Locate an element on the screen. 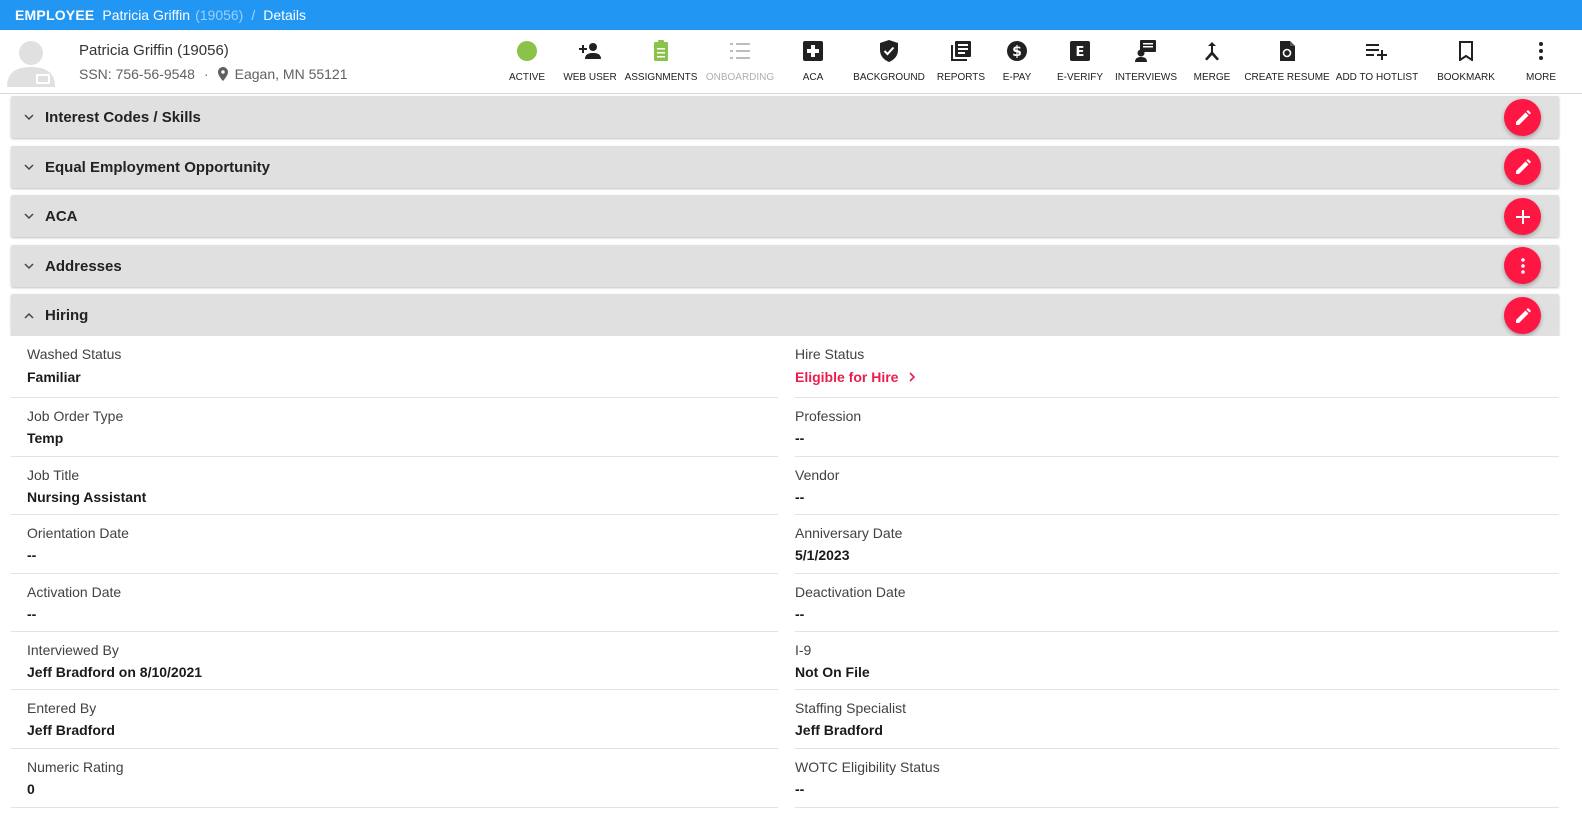  action-label: REPORTS is located at coordinates (961, 77).